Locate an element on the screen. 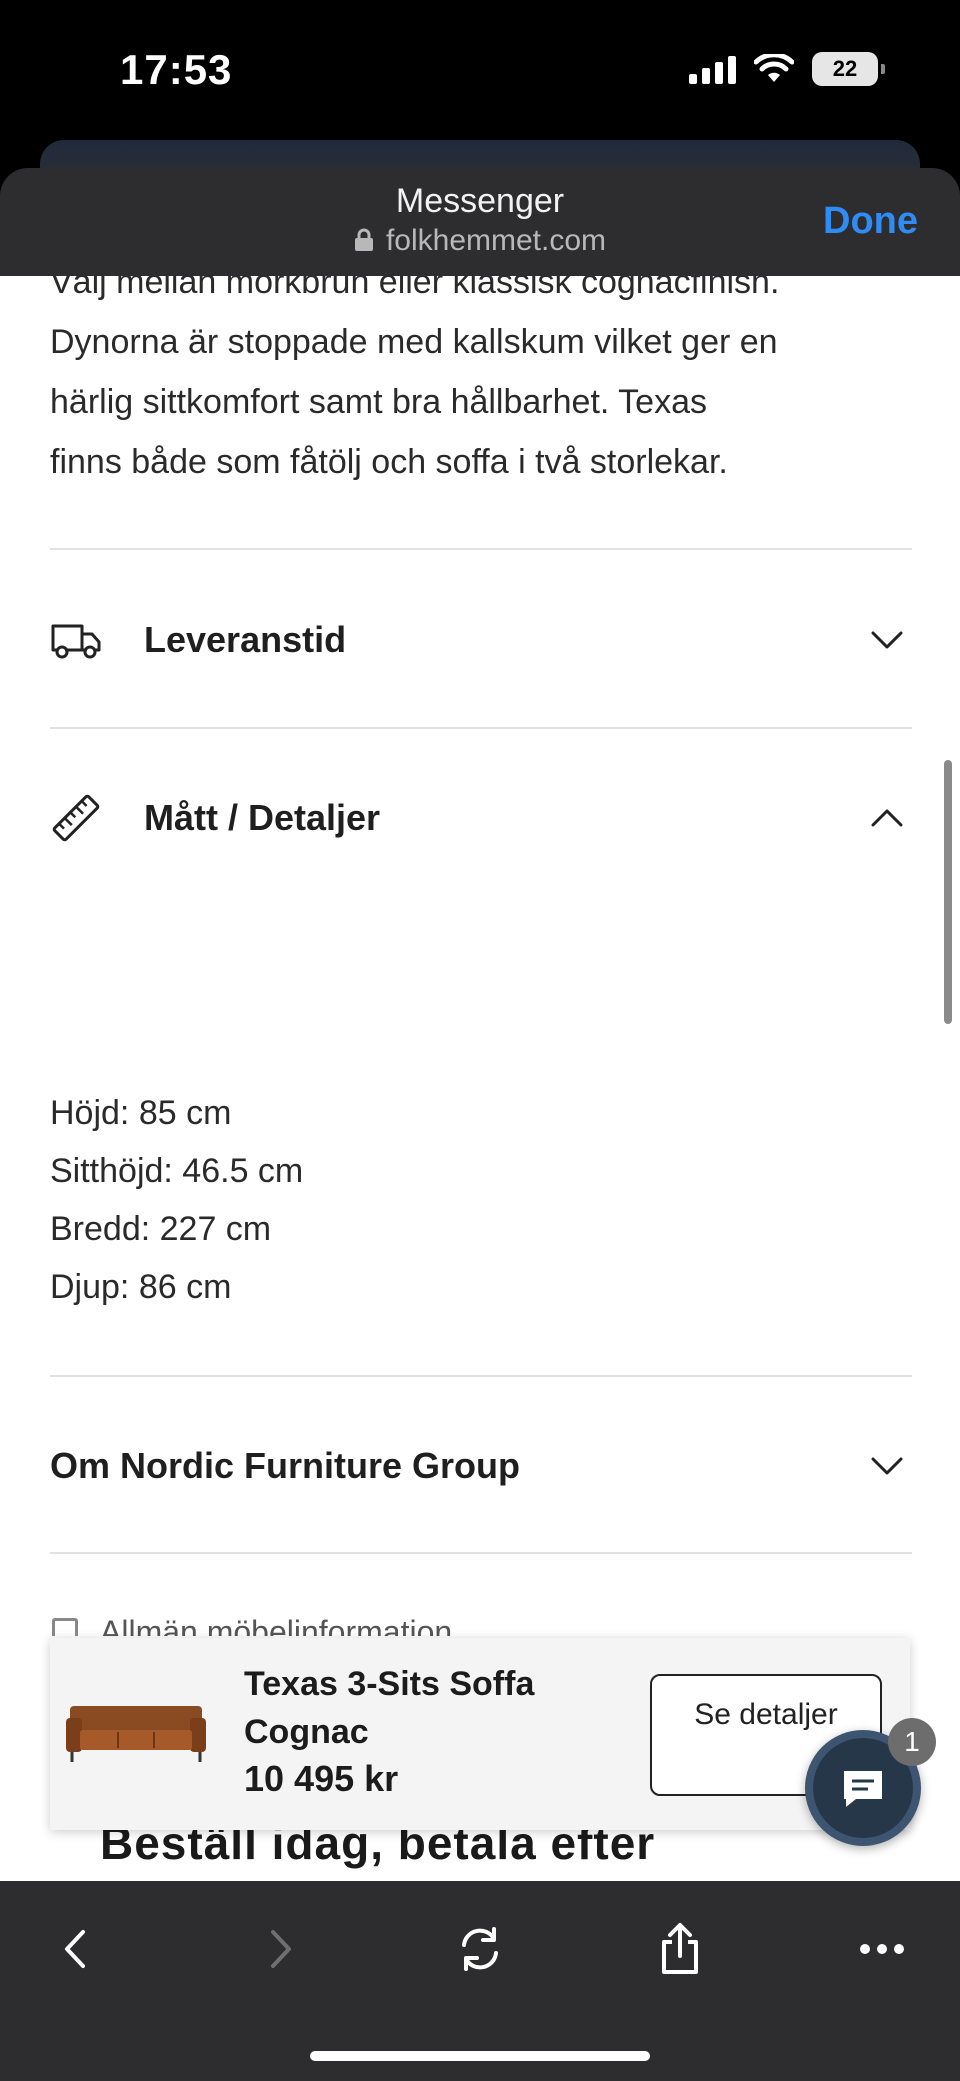 Image resolution: width=960 pixels, height=2081 pixels. info-link-label: Allmän möbelinformation is located at coordinates (276, 1625).